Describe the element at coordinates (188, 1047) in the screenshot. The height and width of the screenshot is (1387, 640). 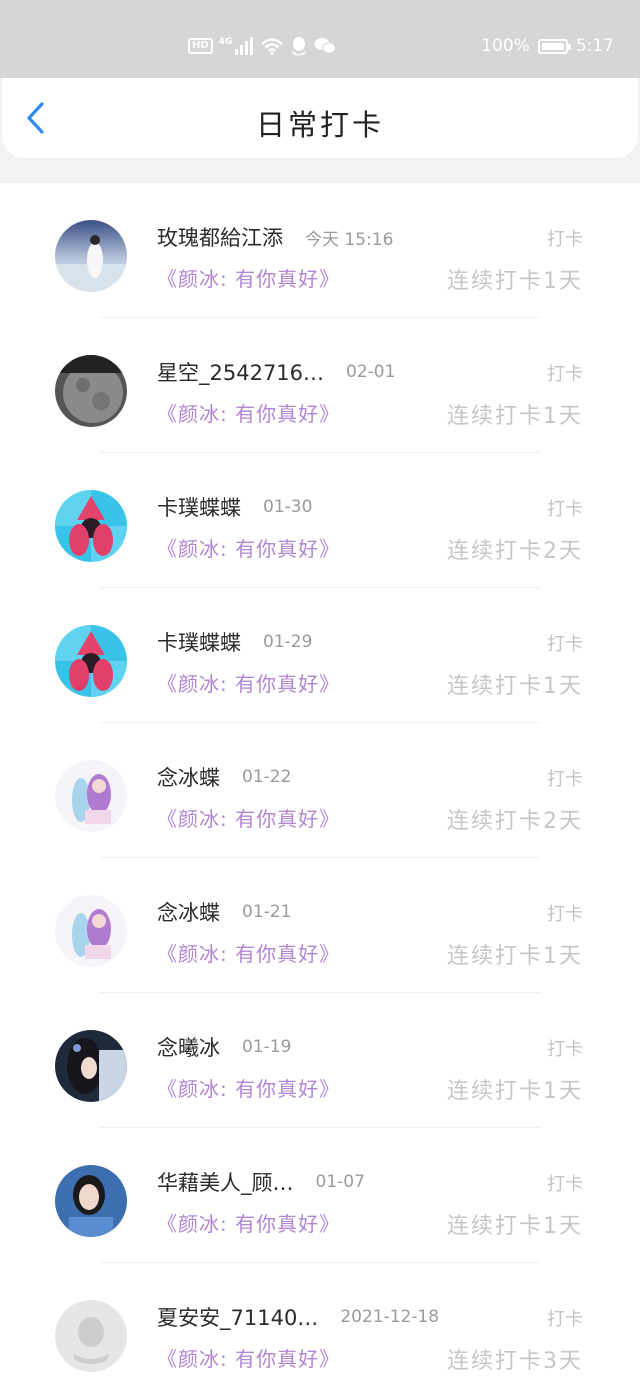
I see `user-name: 念曦冰` at that location.